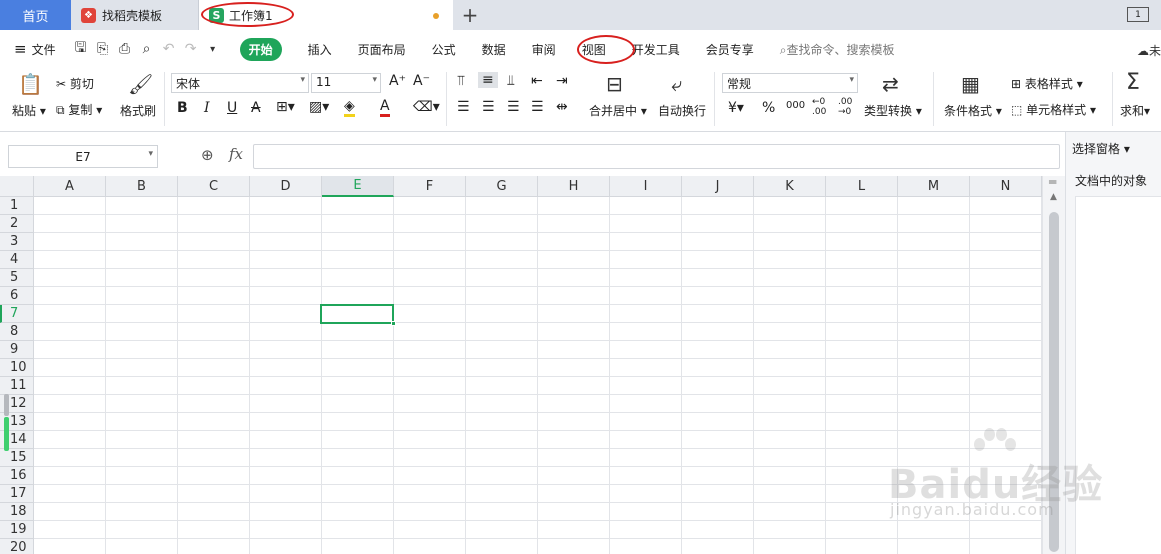 This screenshot has height=554, width=1161. What do you see at coordinates (513, 107) in the screenshot?
I see `align-right-icon: ☰` at bounding box center [513, 107].